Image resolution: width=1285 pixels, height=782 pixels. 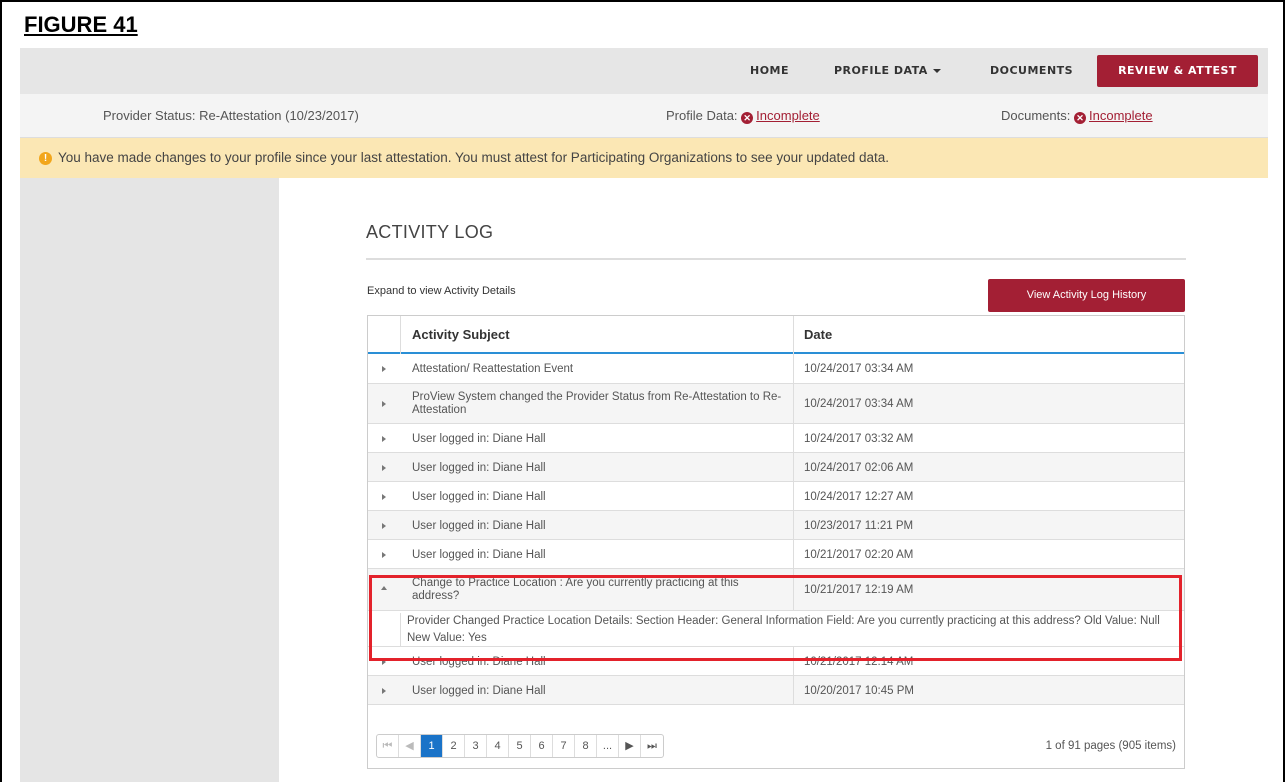 I want to click on column-divider, so click(x=793, y=335).